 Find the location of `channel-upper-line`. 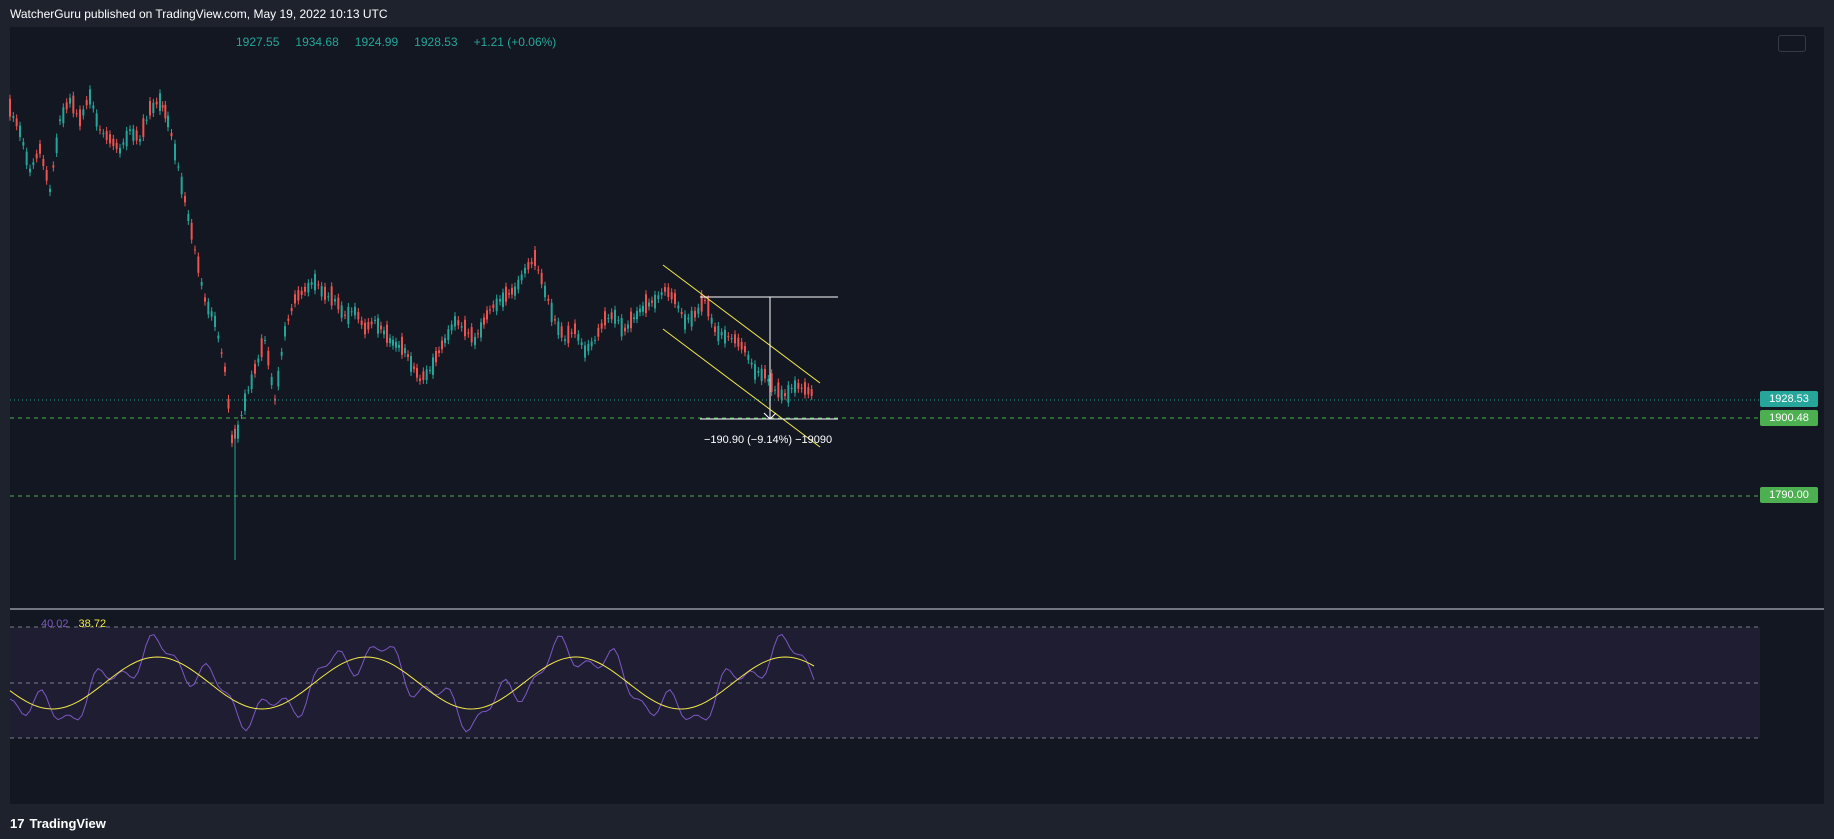

channel-upper-line is located at coordinates (741, 324).